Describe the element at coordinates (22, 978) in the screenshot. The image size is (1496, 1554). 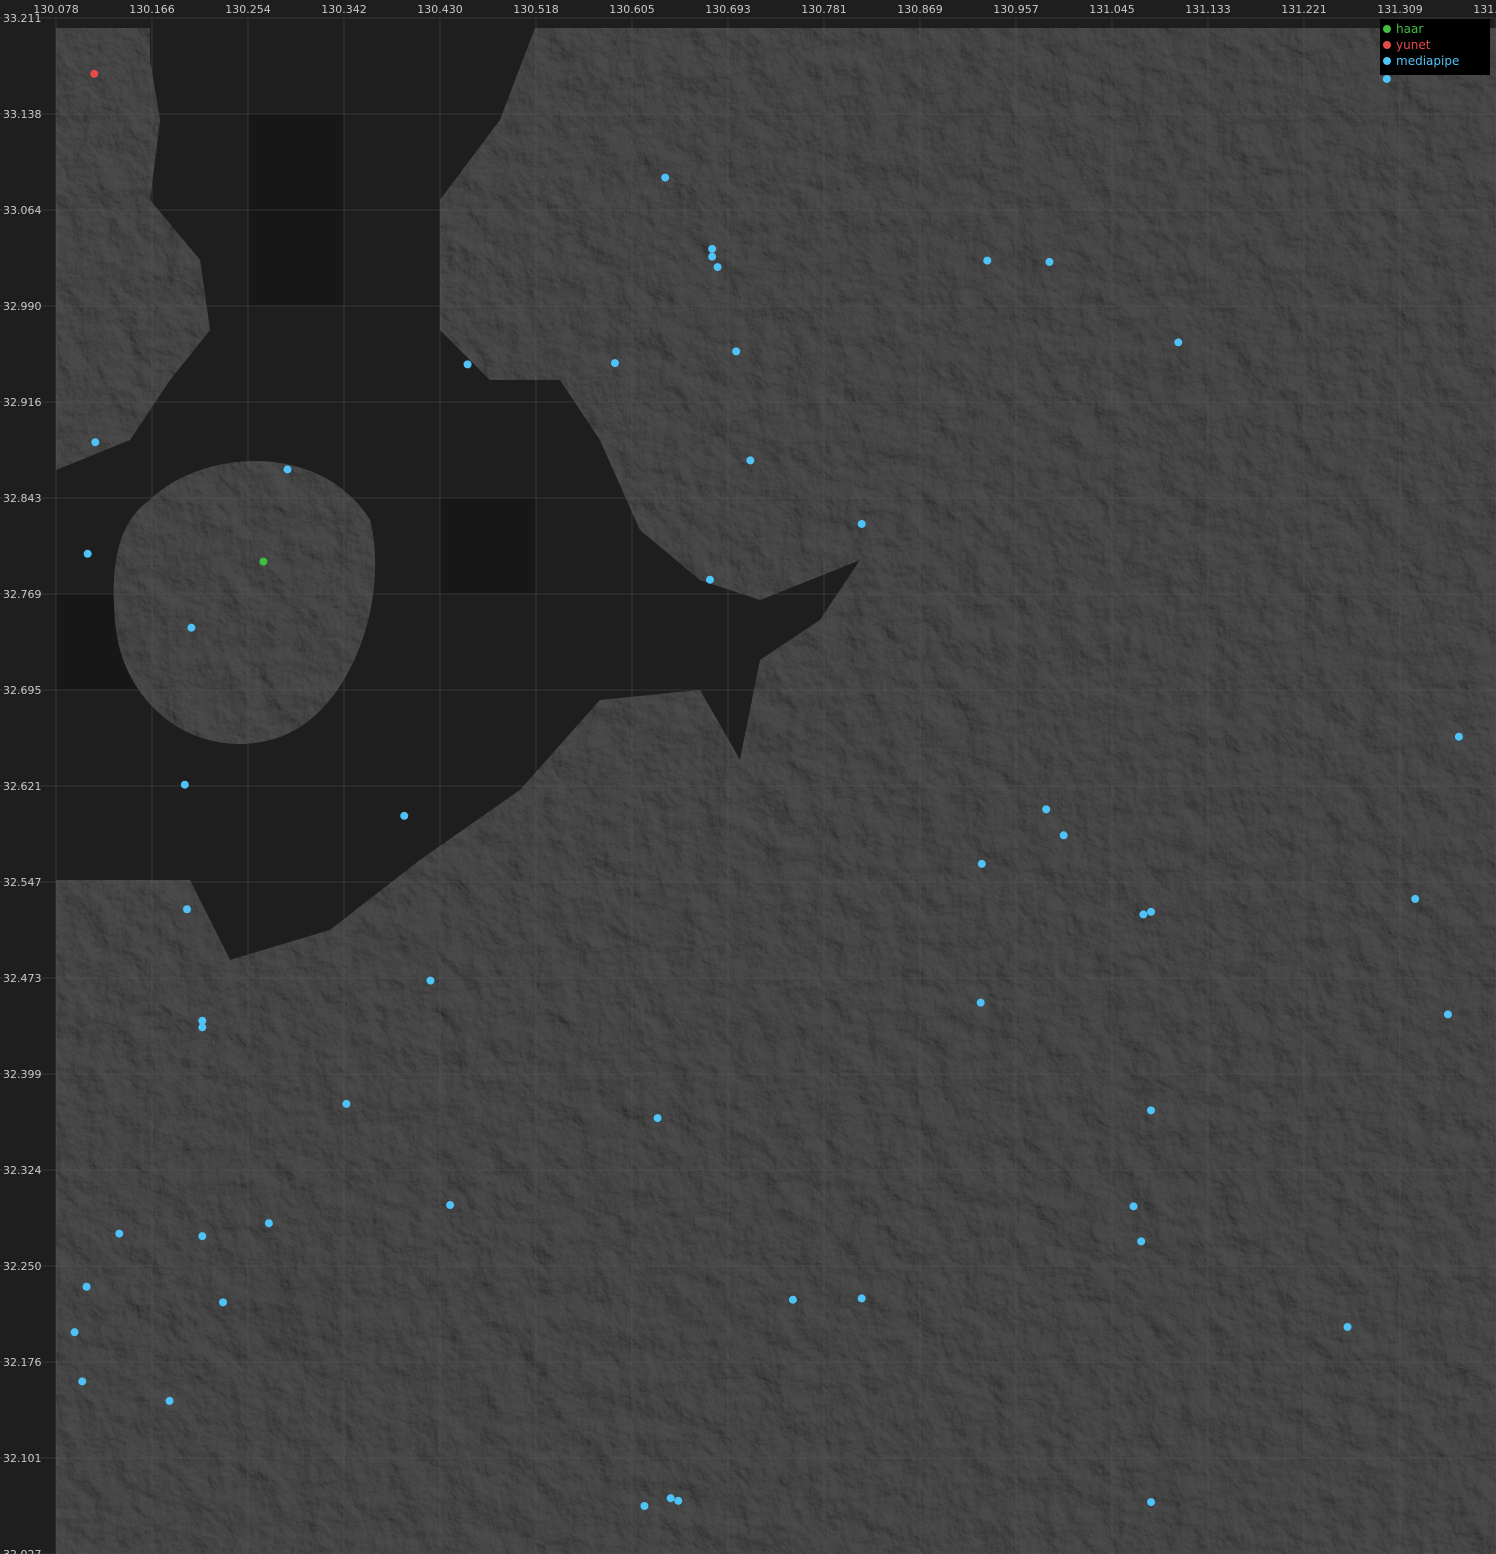
I see `y-tick-label: 32.473` at that location.